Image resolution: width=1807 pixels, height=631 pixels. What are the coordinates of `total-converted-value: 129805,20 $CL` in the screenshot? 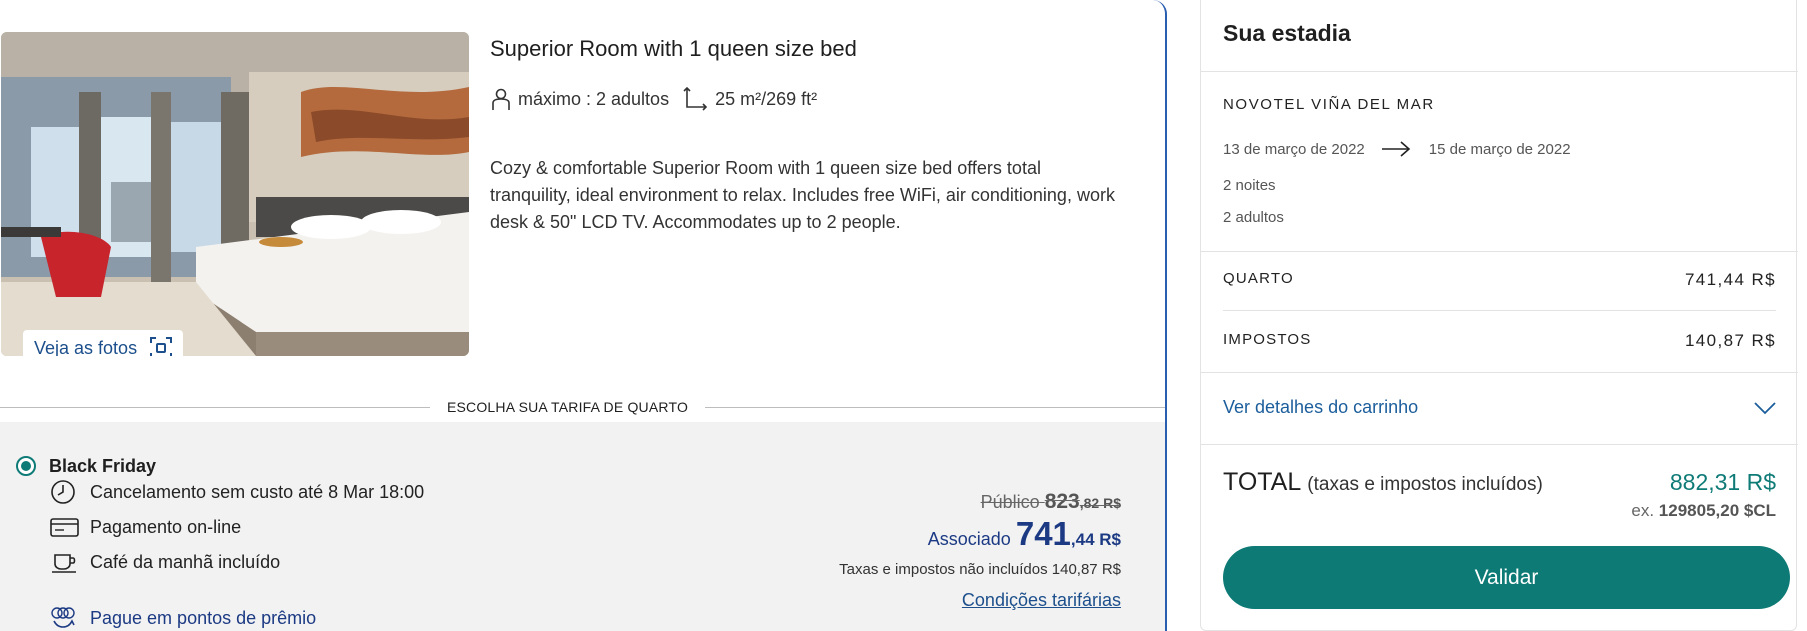 It's located at (1717, 510).